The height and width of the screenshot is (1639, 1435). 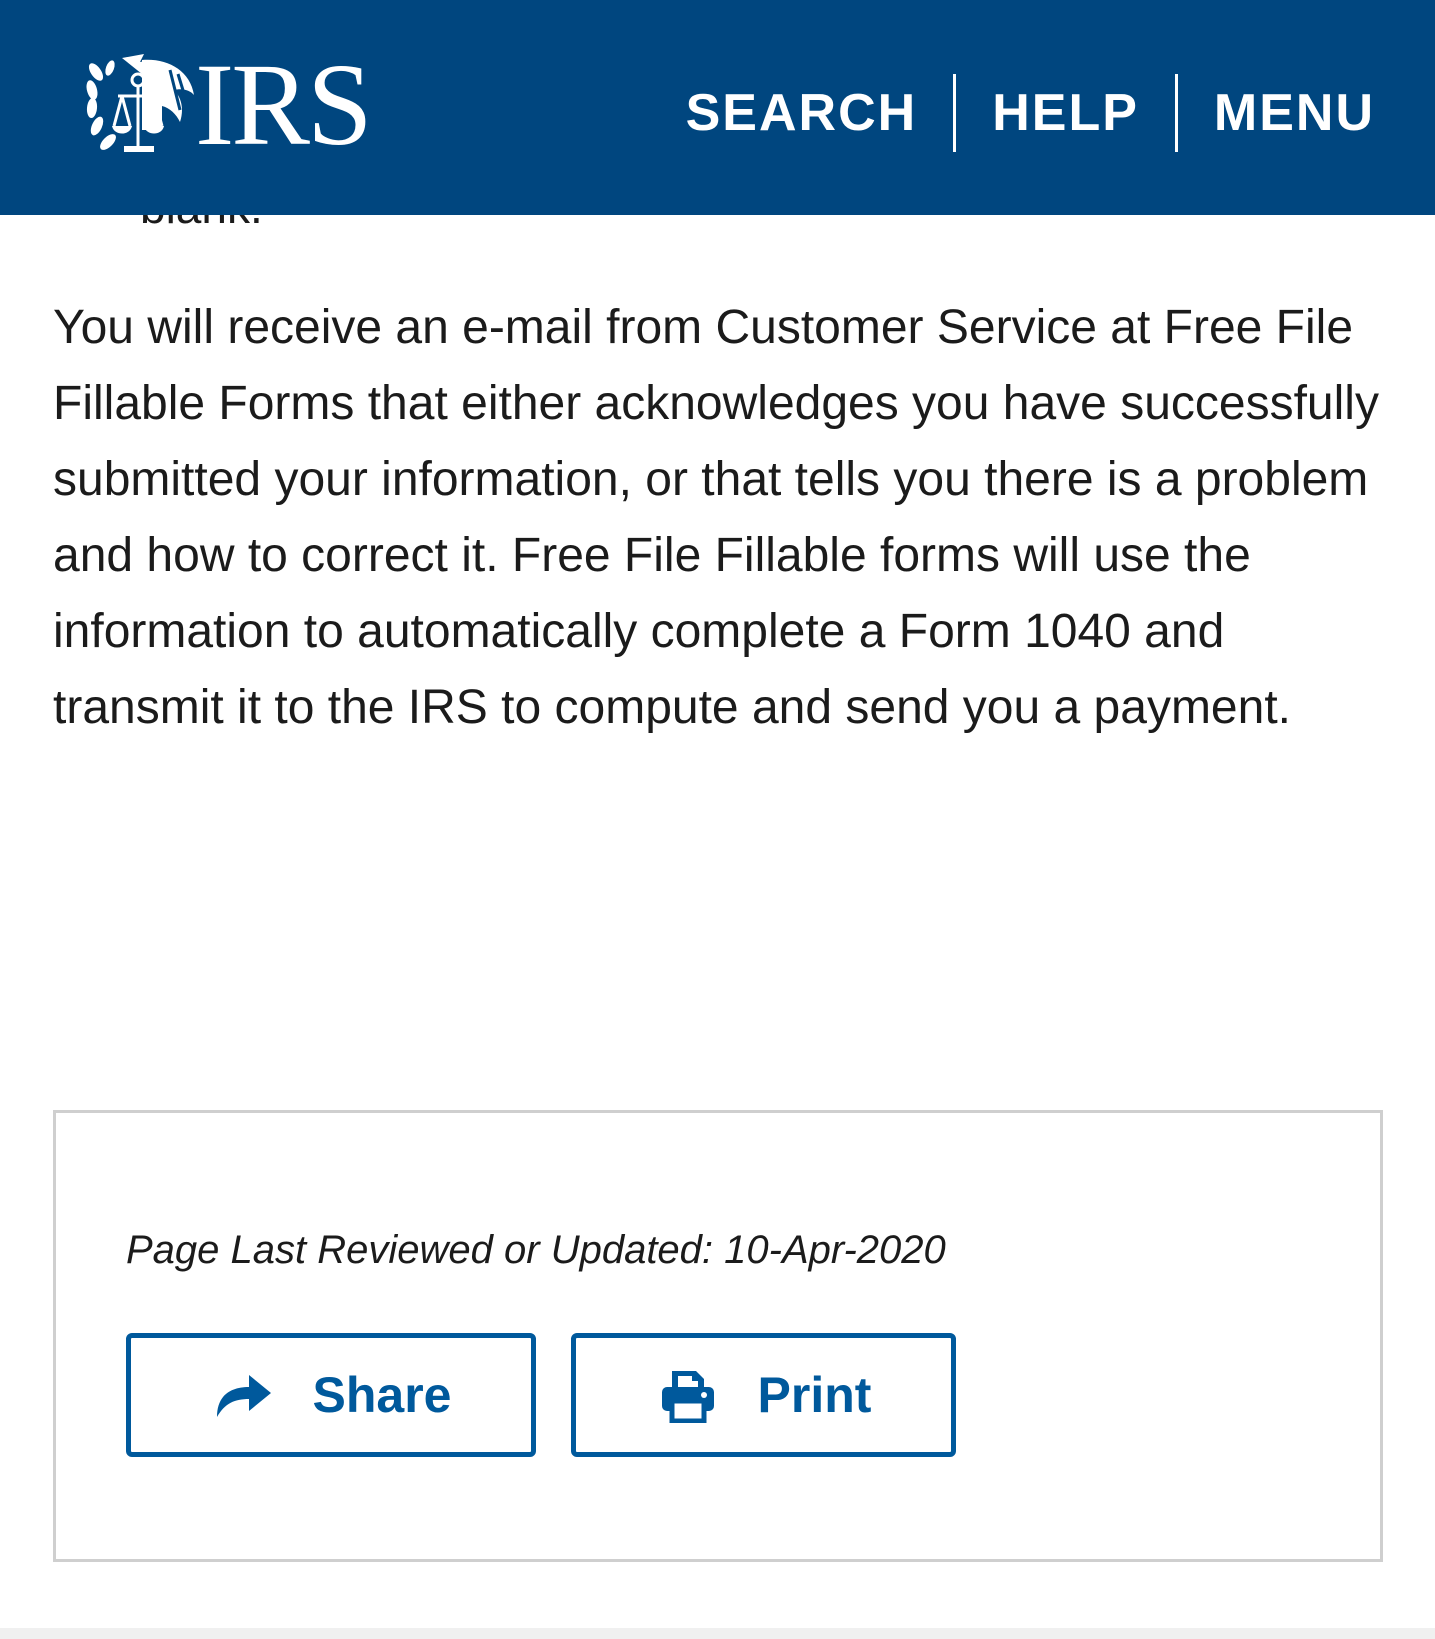 What do you see at coordinates (814, 1395) in the screenshot?
I see `print-button-label: Print` at bounding box center [814, 1395].